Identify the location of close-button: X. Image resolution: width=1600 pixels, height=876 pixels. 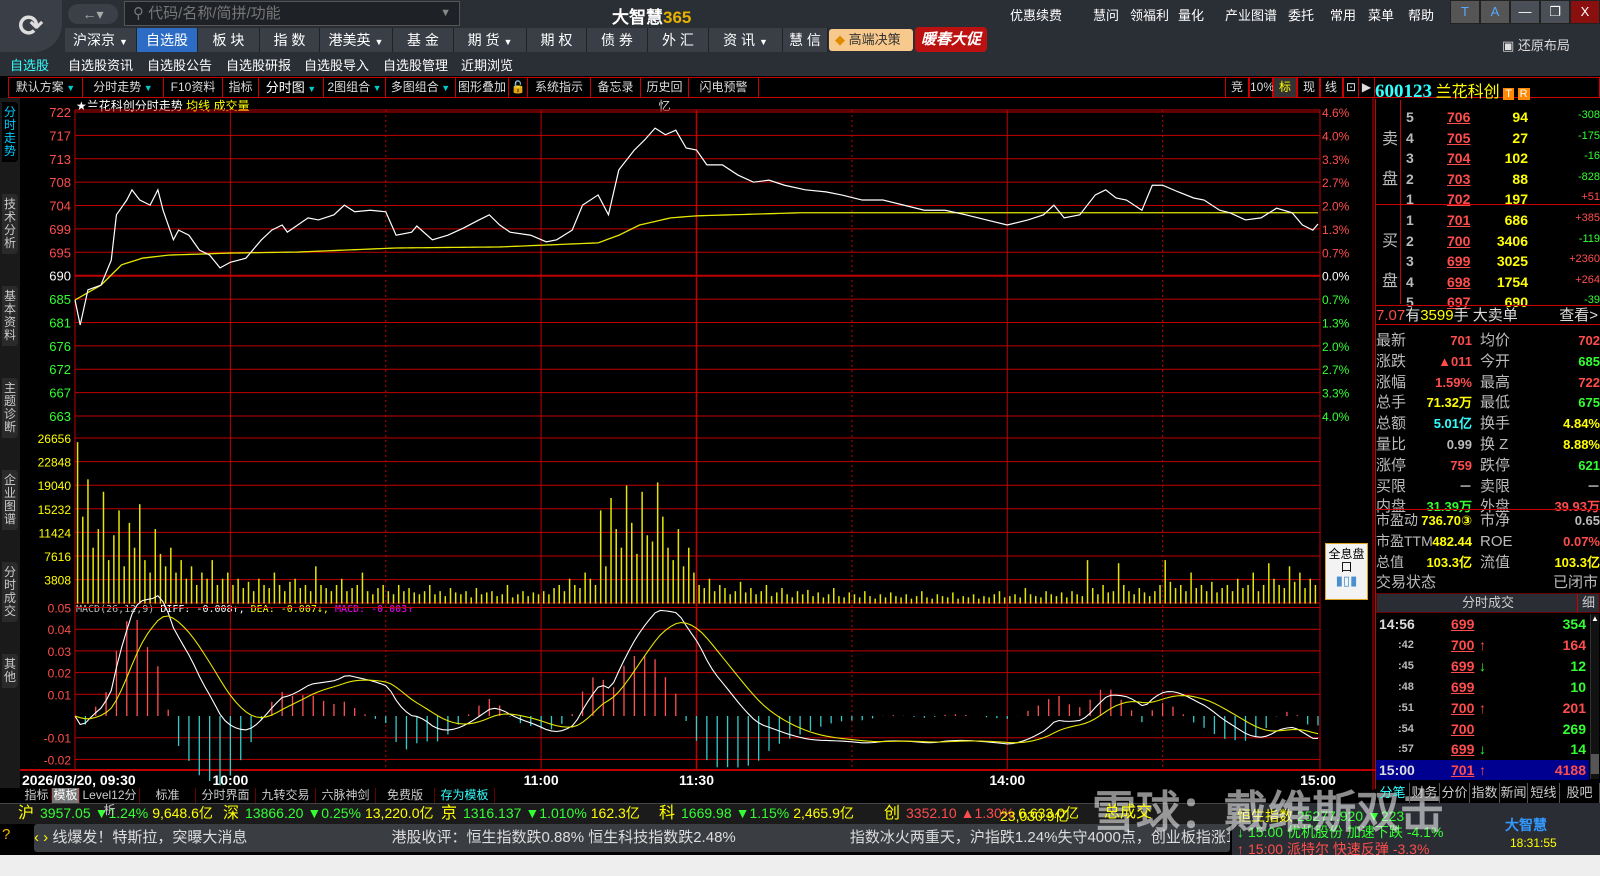
(1585, 12).